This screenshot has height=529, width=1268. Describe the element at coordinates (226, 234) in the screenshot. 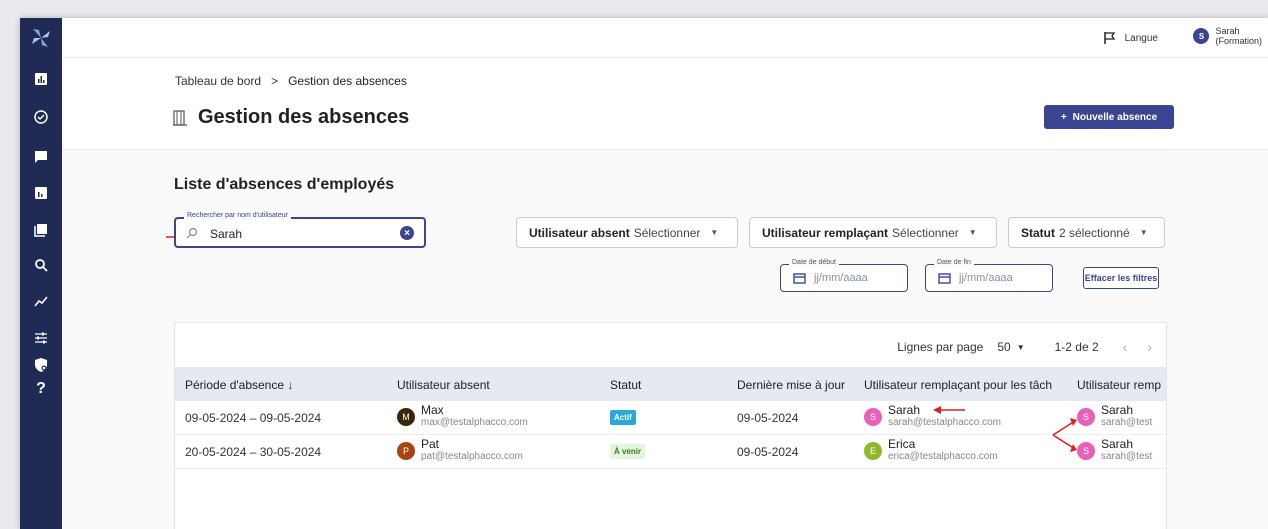

I see `search-value: Sarah` at that location.